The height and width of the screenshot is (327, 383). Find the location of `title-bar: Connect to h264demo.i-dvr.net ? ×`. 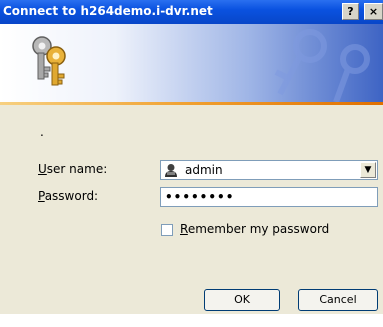

title-bar: Connect to h264demo.i-dvr.net ? × is located at coordinates (191, 12).